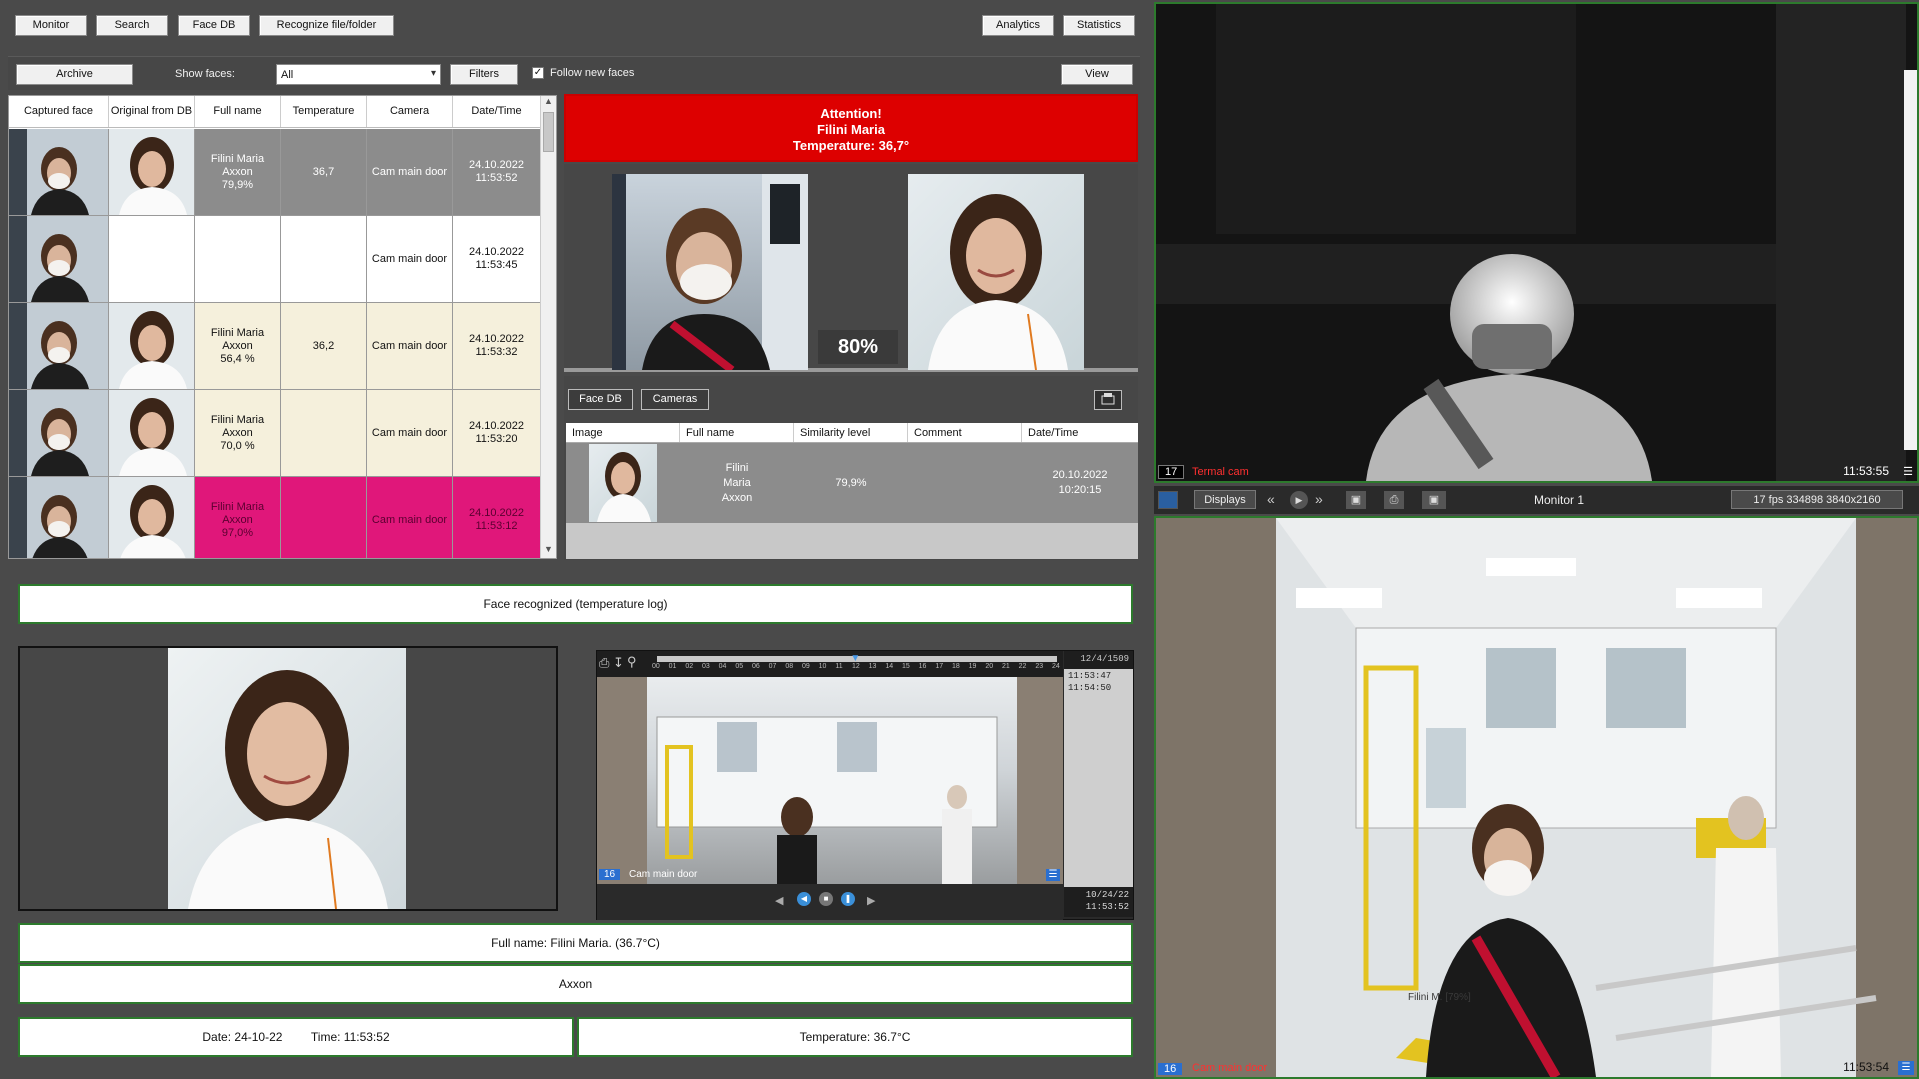 The image size is (1919, 1079). Describe the element at coordinates (1097, 74) in the screenshot. I see `view-button: View` at that location.